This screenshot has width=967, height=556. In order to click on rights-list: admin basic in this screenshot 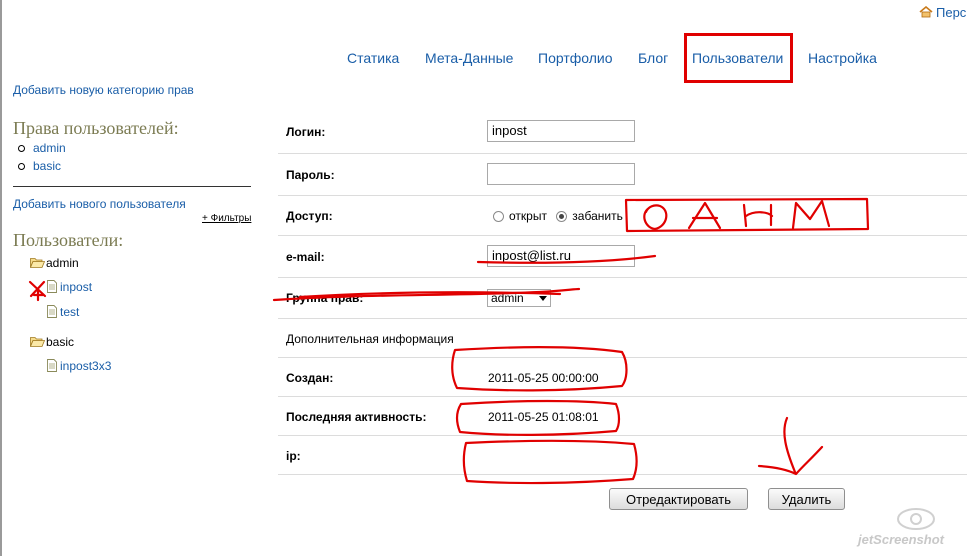, I will do `click(42, 157)`.